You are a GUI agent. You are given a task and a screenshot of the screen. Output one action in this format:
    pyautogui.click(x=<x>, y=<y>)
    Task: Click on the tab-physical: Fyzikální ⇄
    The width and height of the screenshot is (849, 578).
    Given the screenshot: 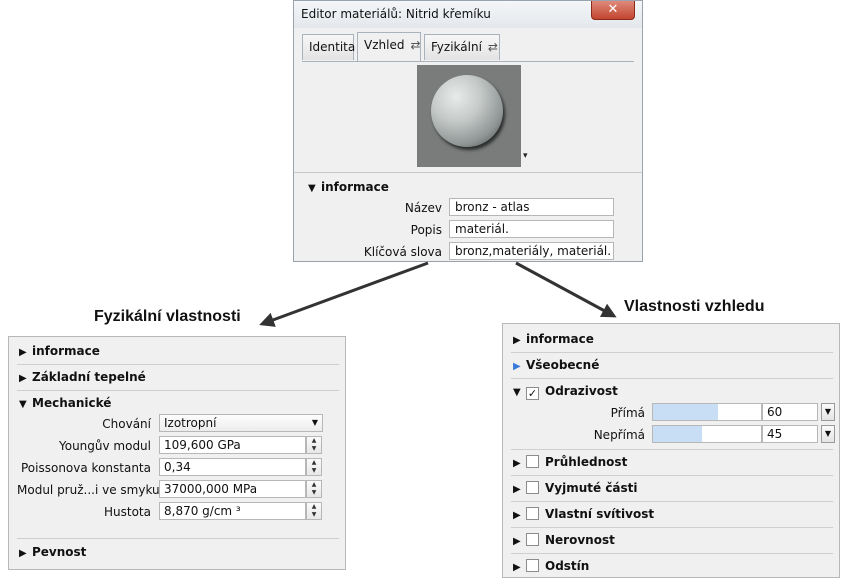 What is the action you would take?
    pyautogui.click(x=462, y=47)
    